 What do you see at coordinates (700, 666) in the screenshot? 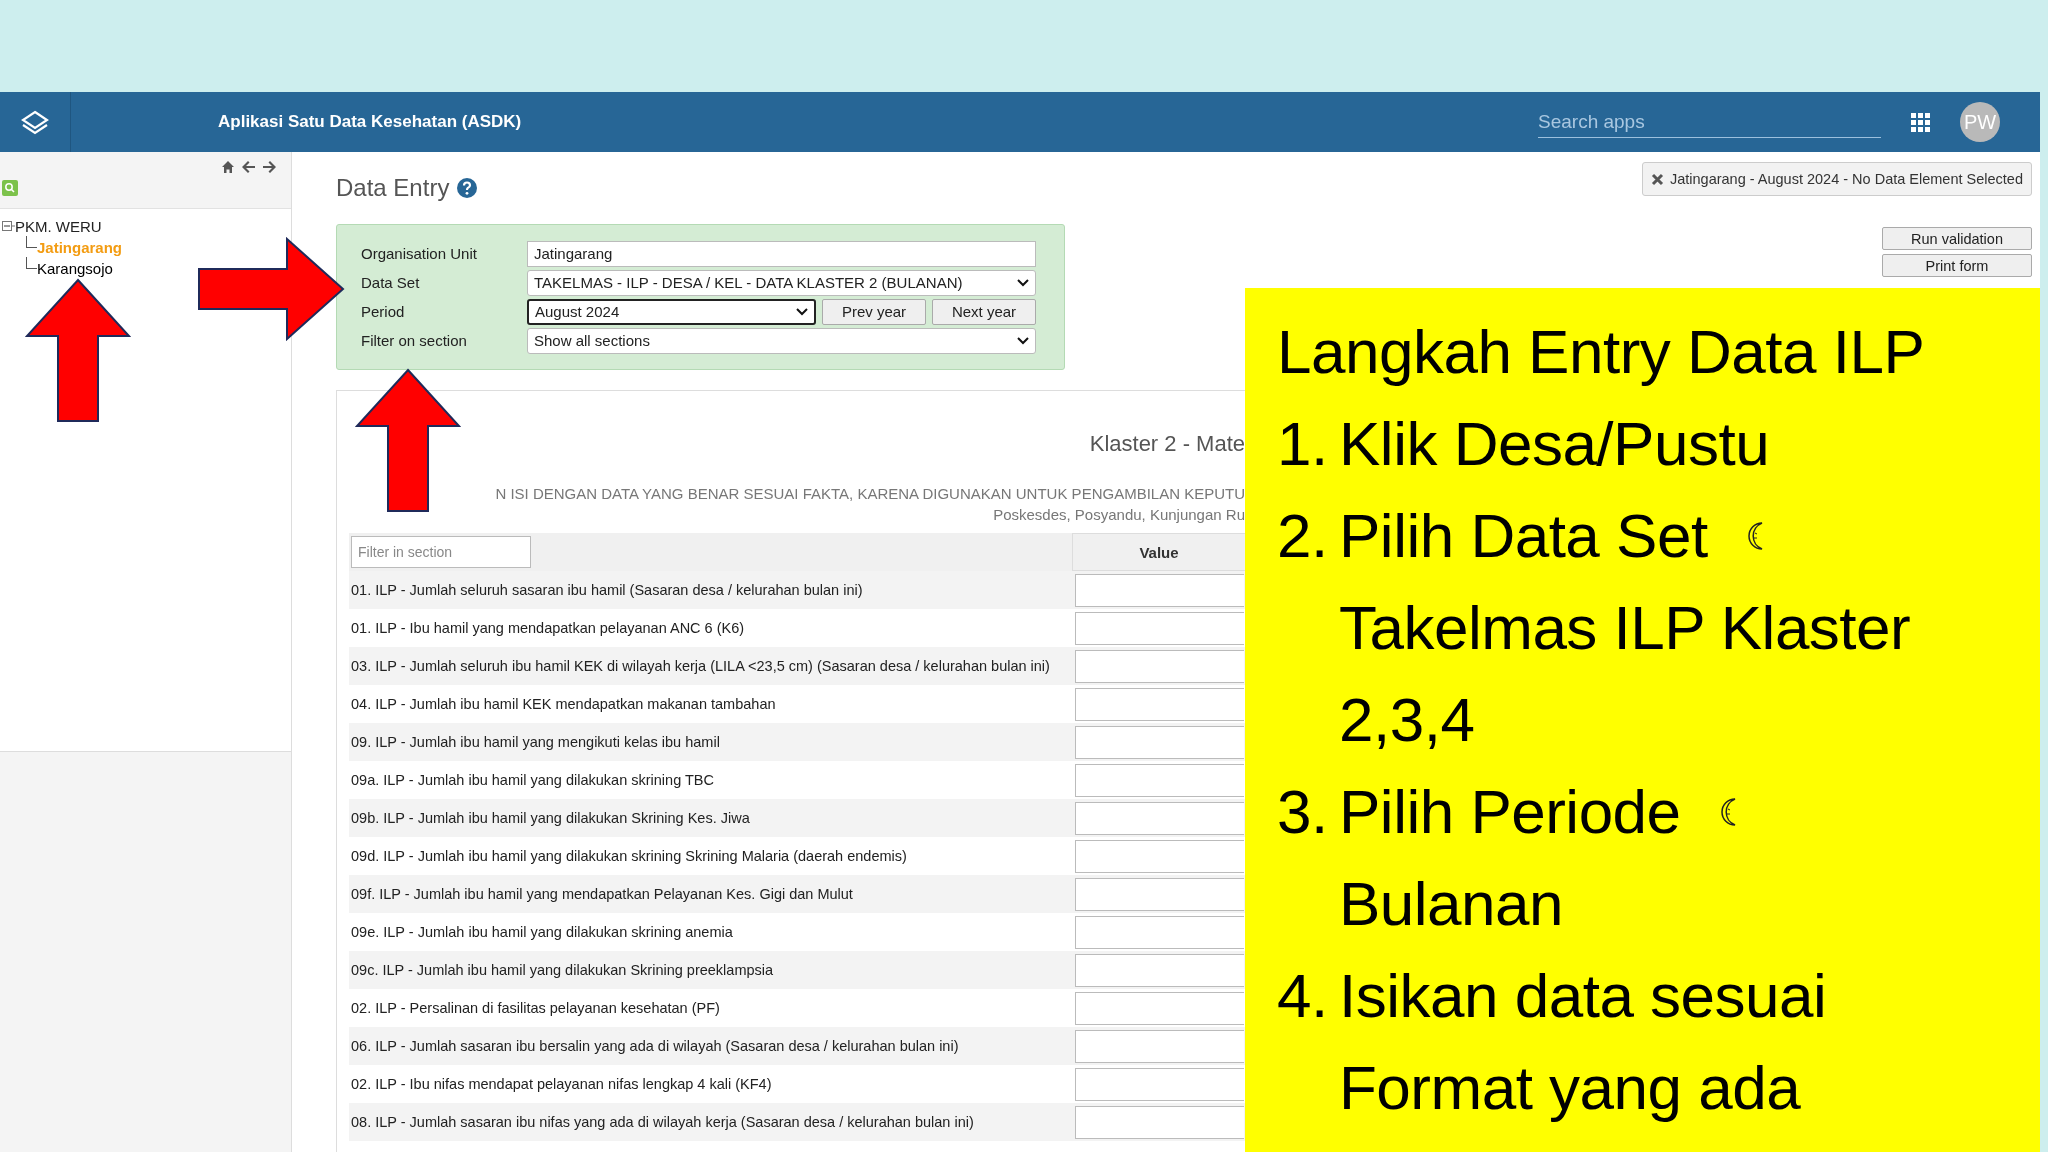
I see `data-element-label: 03. ILP - Jumlah seluruh ibu hamil KEK di wilayah kerja (LILA <23,5 cm) (Sasaran desa / kelurahan bulan ini)` at bounding box center [700, 666].